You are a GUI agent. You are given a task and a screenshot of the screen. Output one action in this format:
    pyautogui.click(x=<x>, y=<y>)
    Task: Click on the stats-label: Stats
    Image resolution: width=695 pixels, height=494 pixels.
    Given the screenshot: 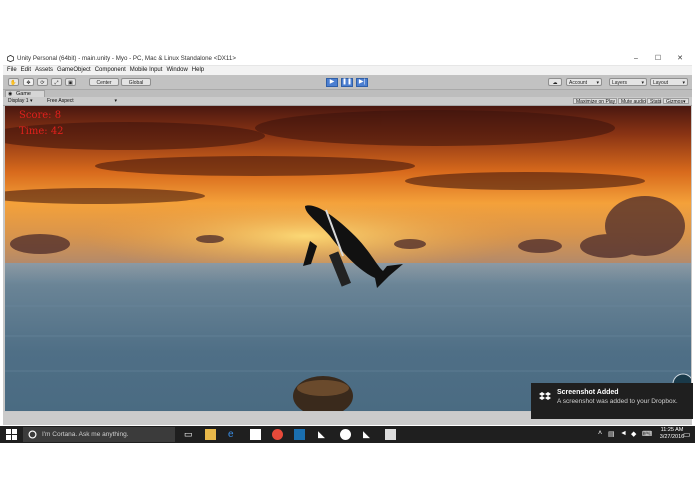 What is the action you would take?
    pyautogui.click(x=656, y=102)
    